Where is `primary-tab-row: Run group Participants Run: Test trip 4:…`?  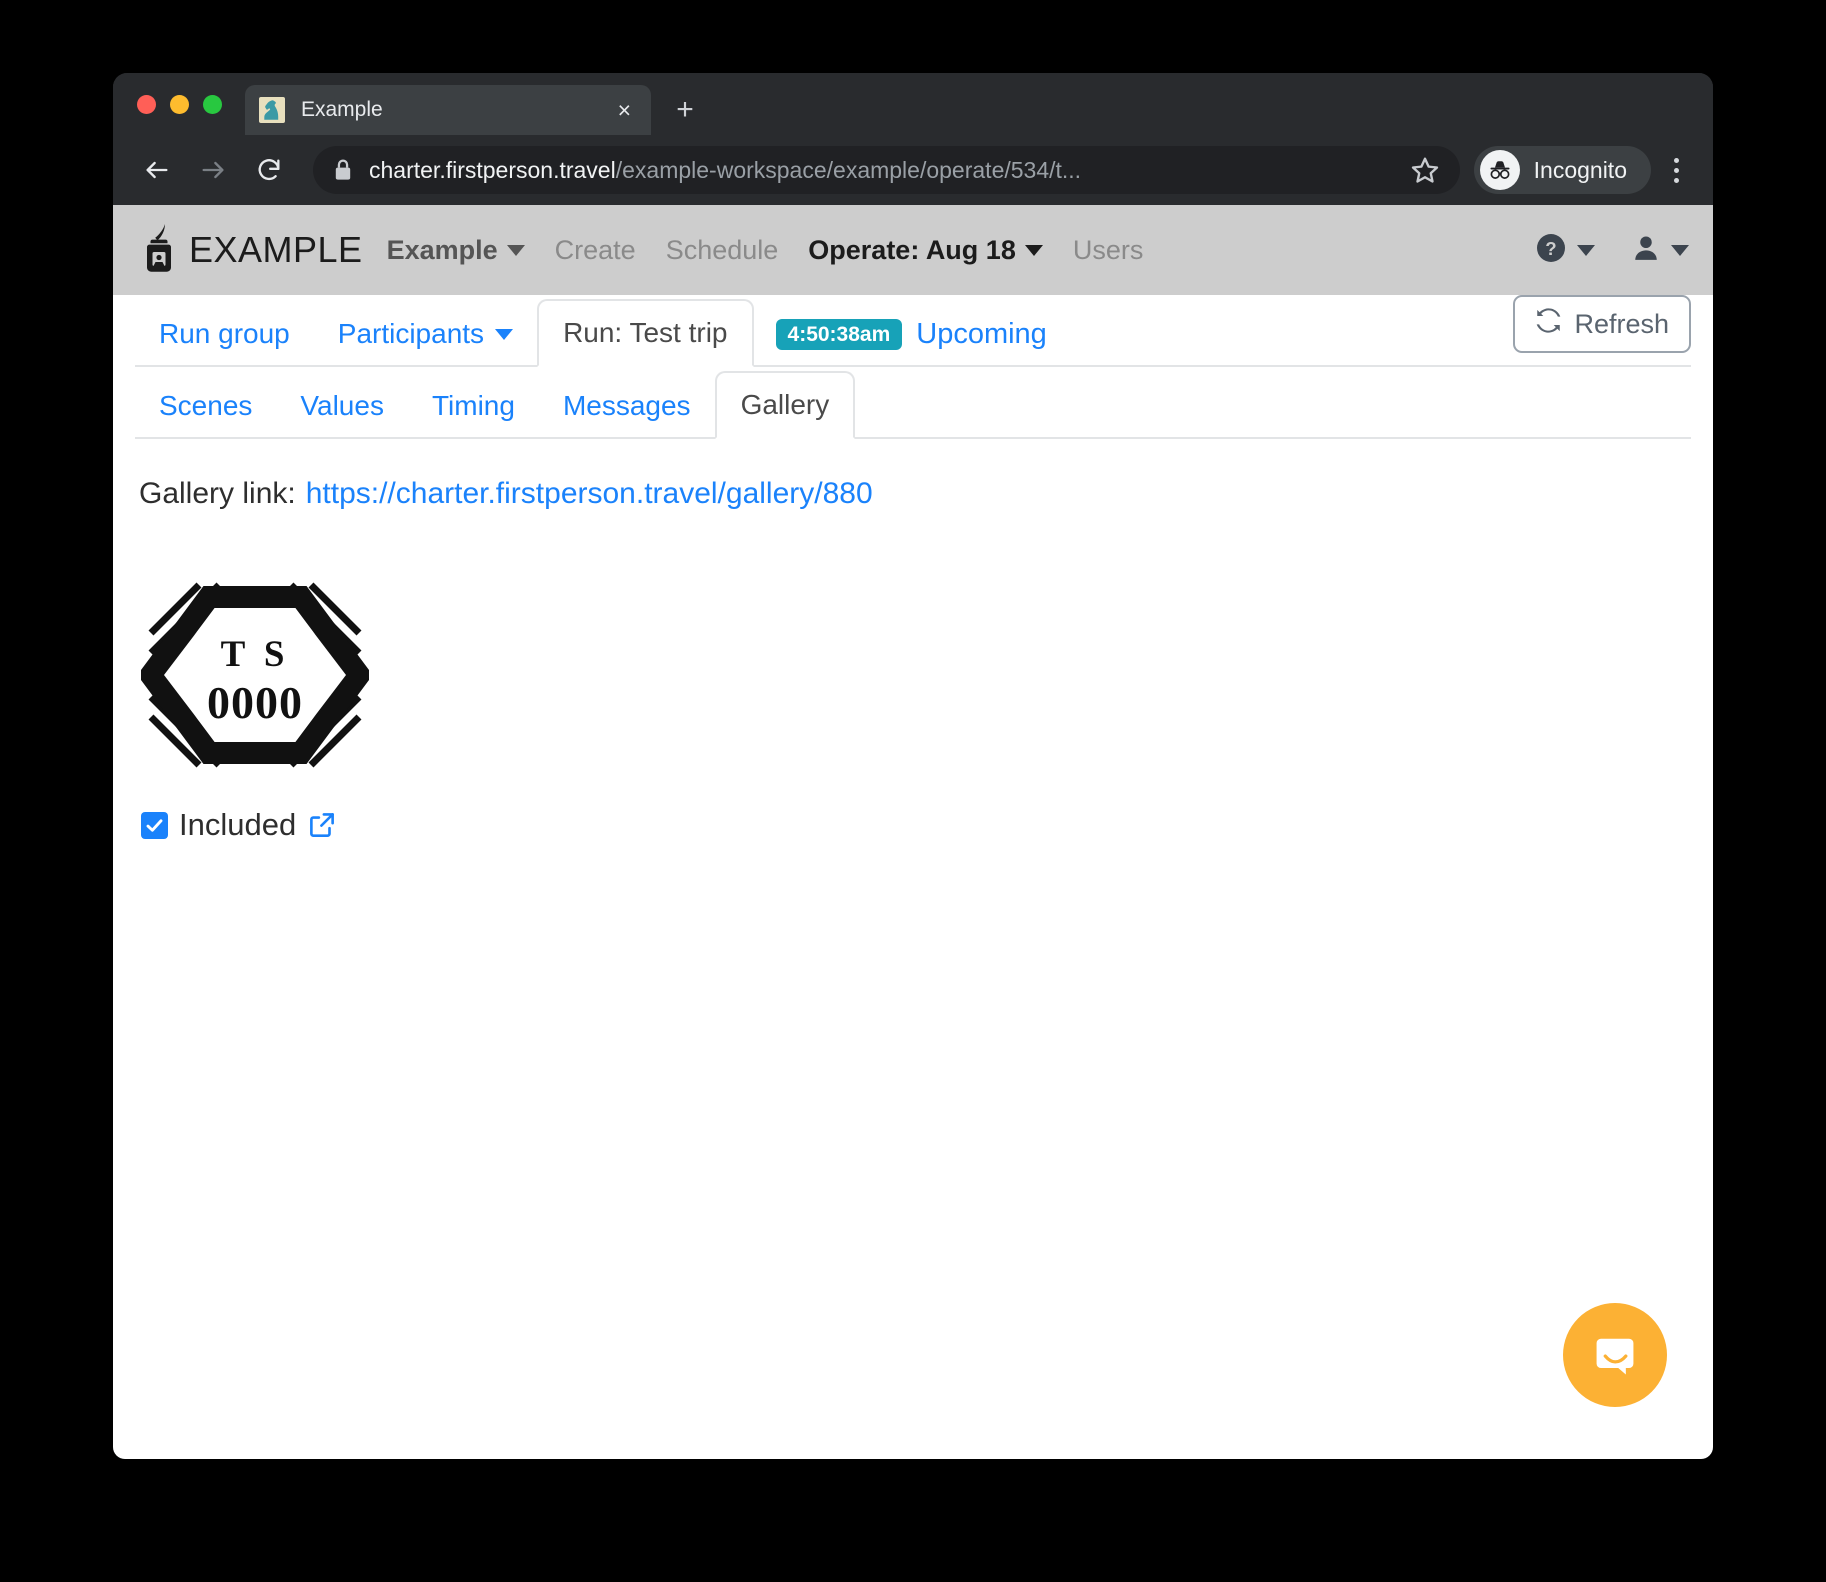
primary-tab-row: Run group Participants Run: Test trip 4:… is located at coordinates (913, 331).